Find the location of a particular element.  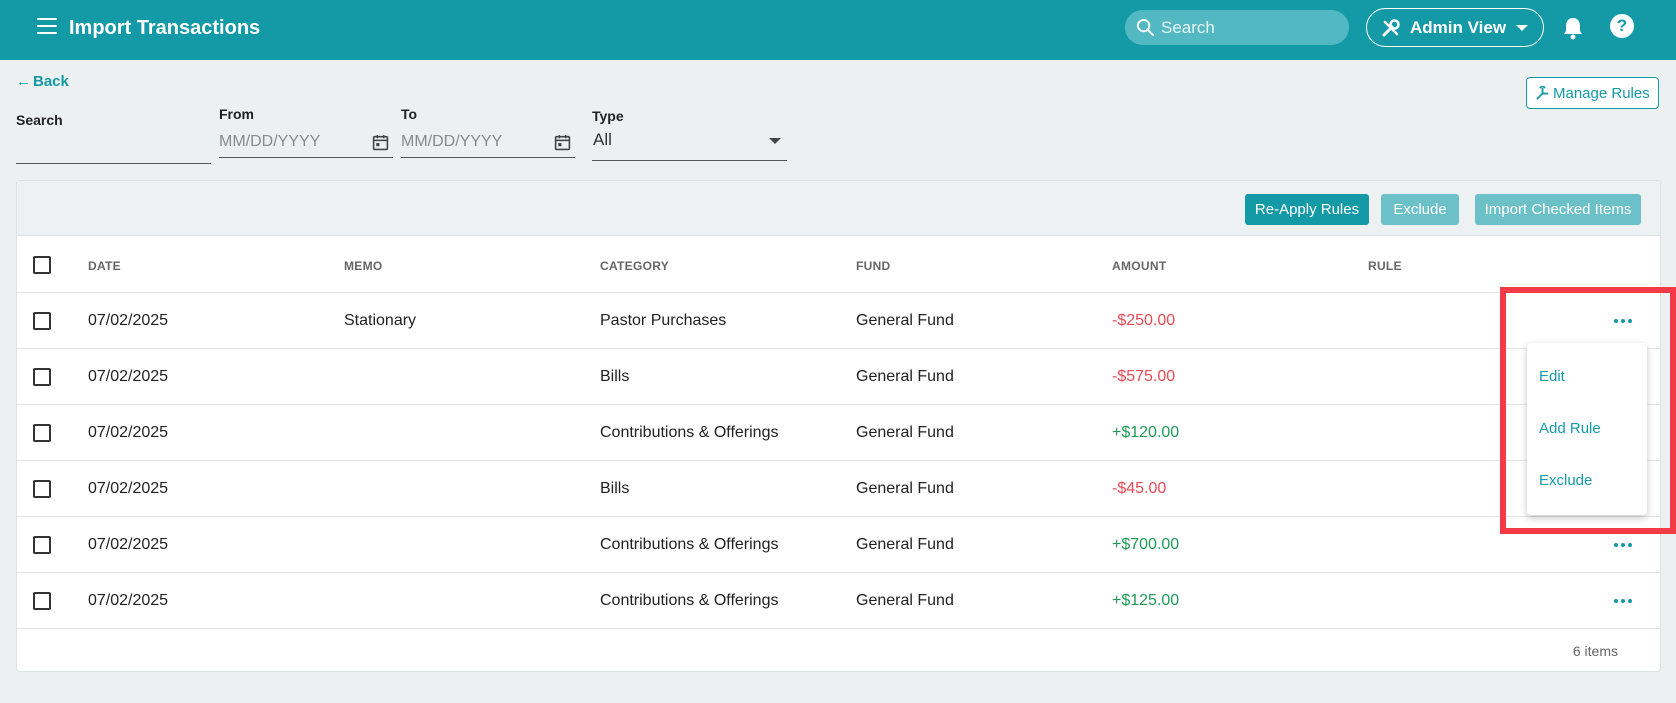

import-checked-button: Import Checked Items is located at coordinates (1558, 209).